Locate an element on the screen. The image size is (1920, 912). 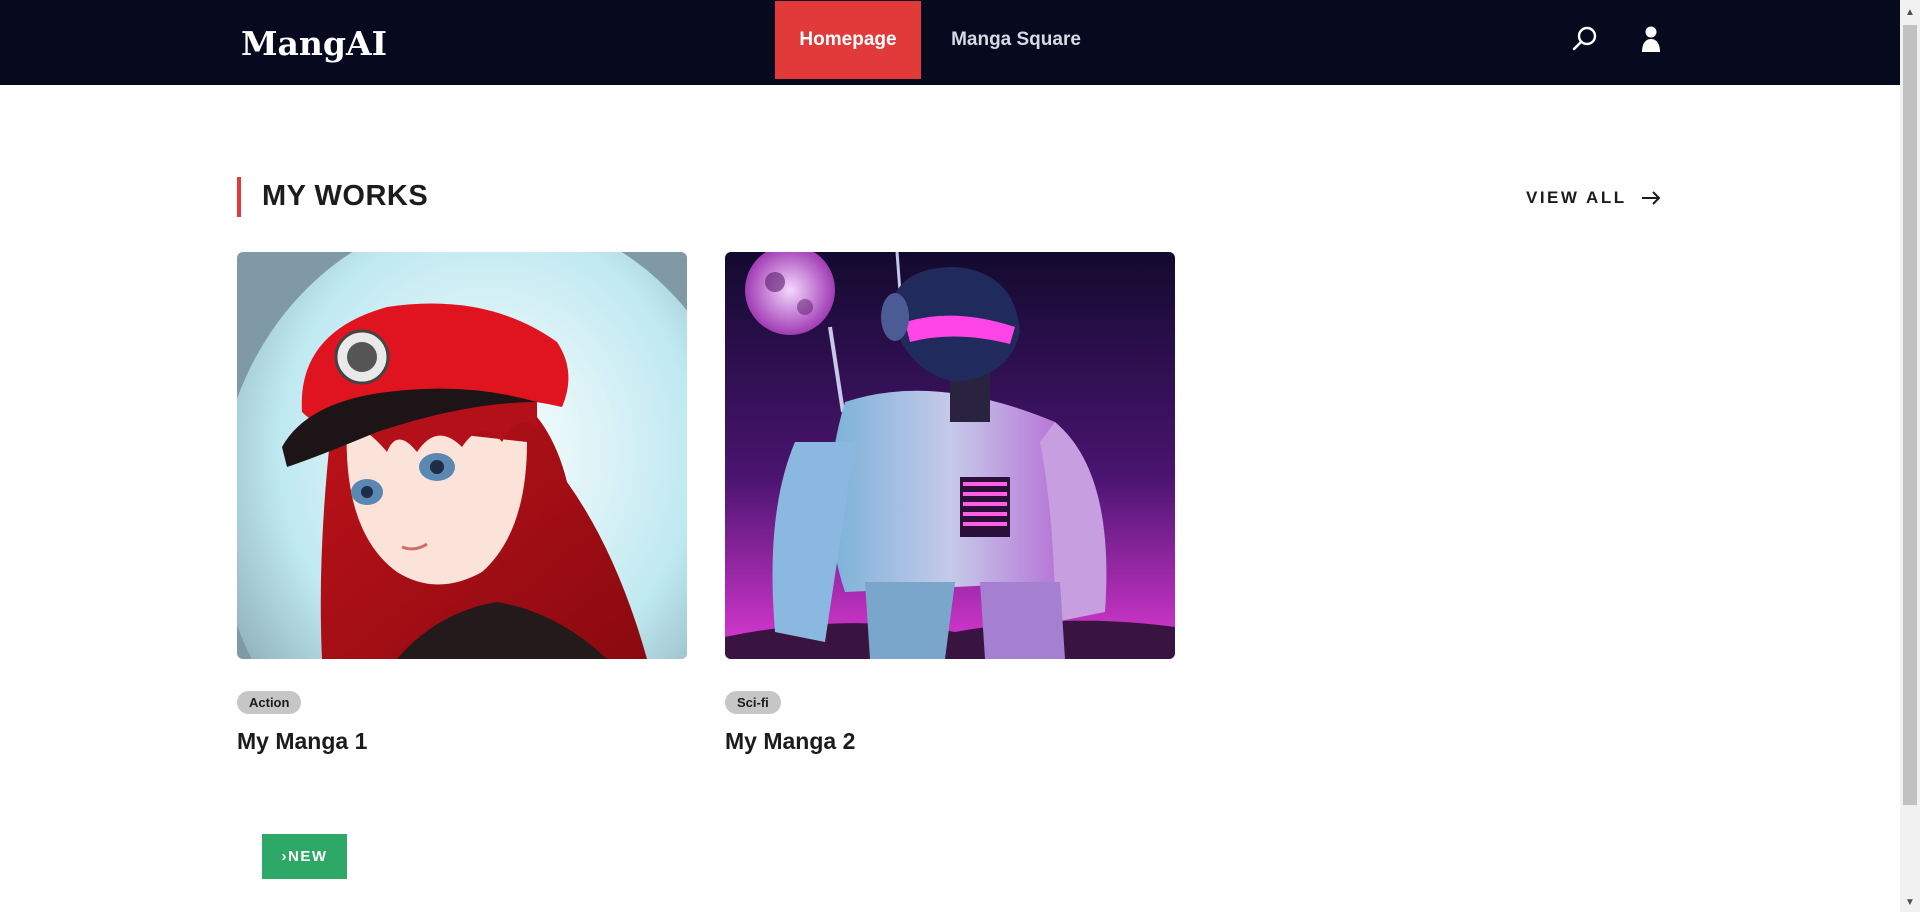
scroll-up-arrow-icon: ▲ is located at coordinates (1910, 12).